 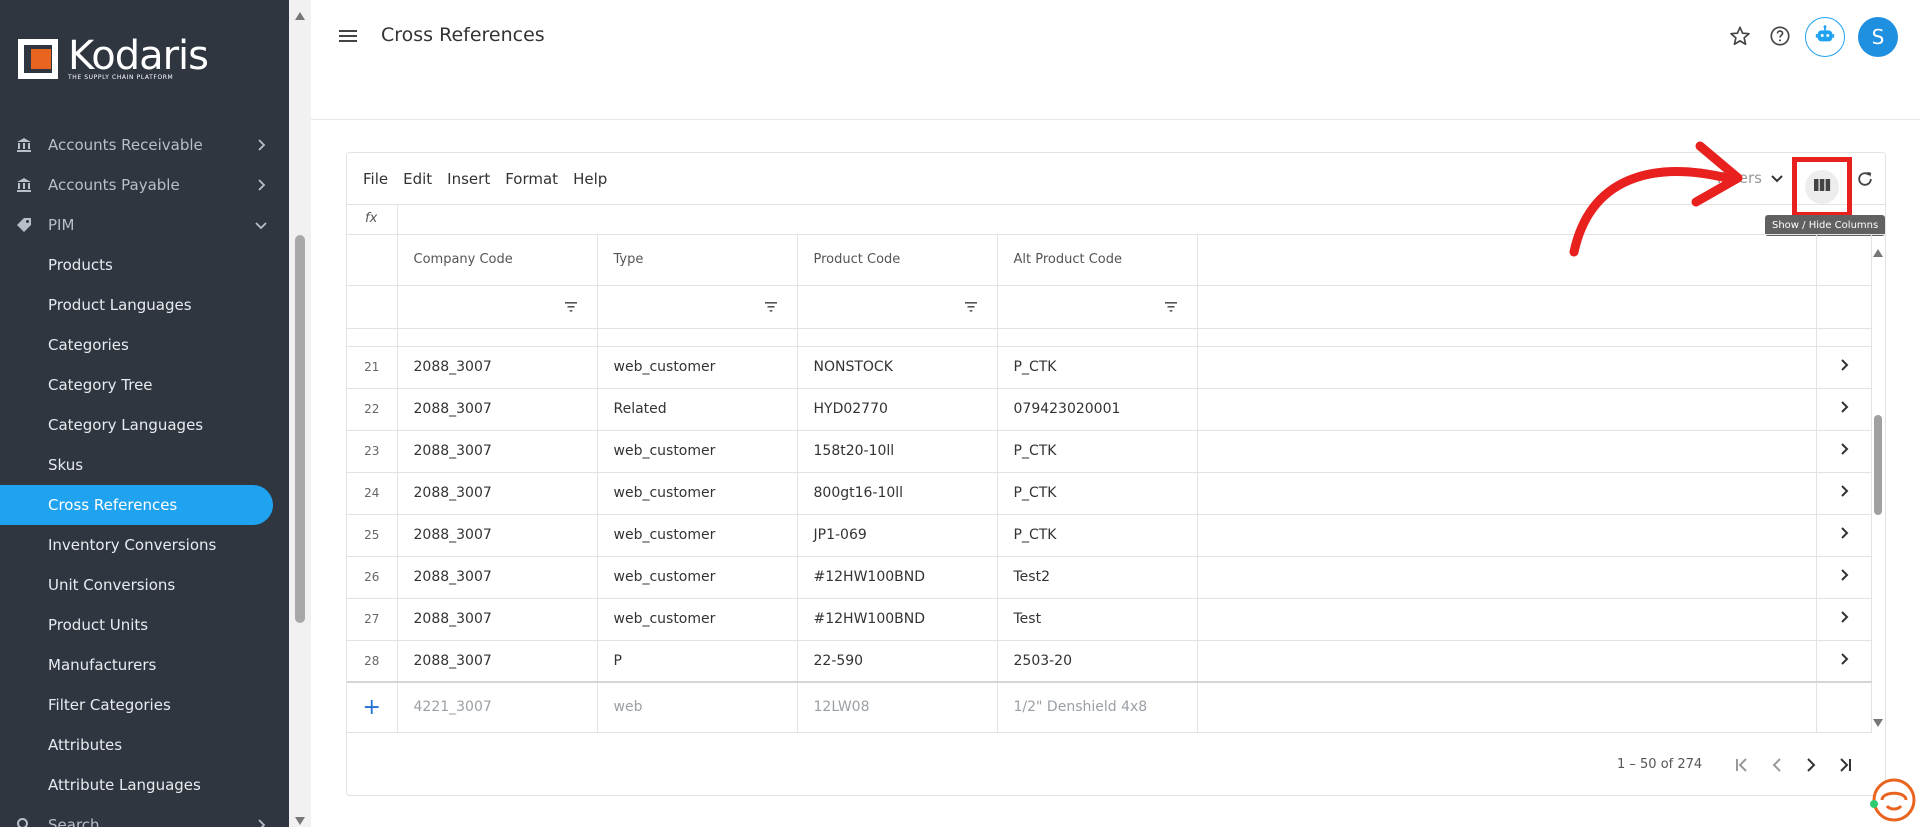 I want to click on cell-product-code: HYD02770, so click(x=897, y=409).